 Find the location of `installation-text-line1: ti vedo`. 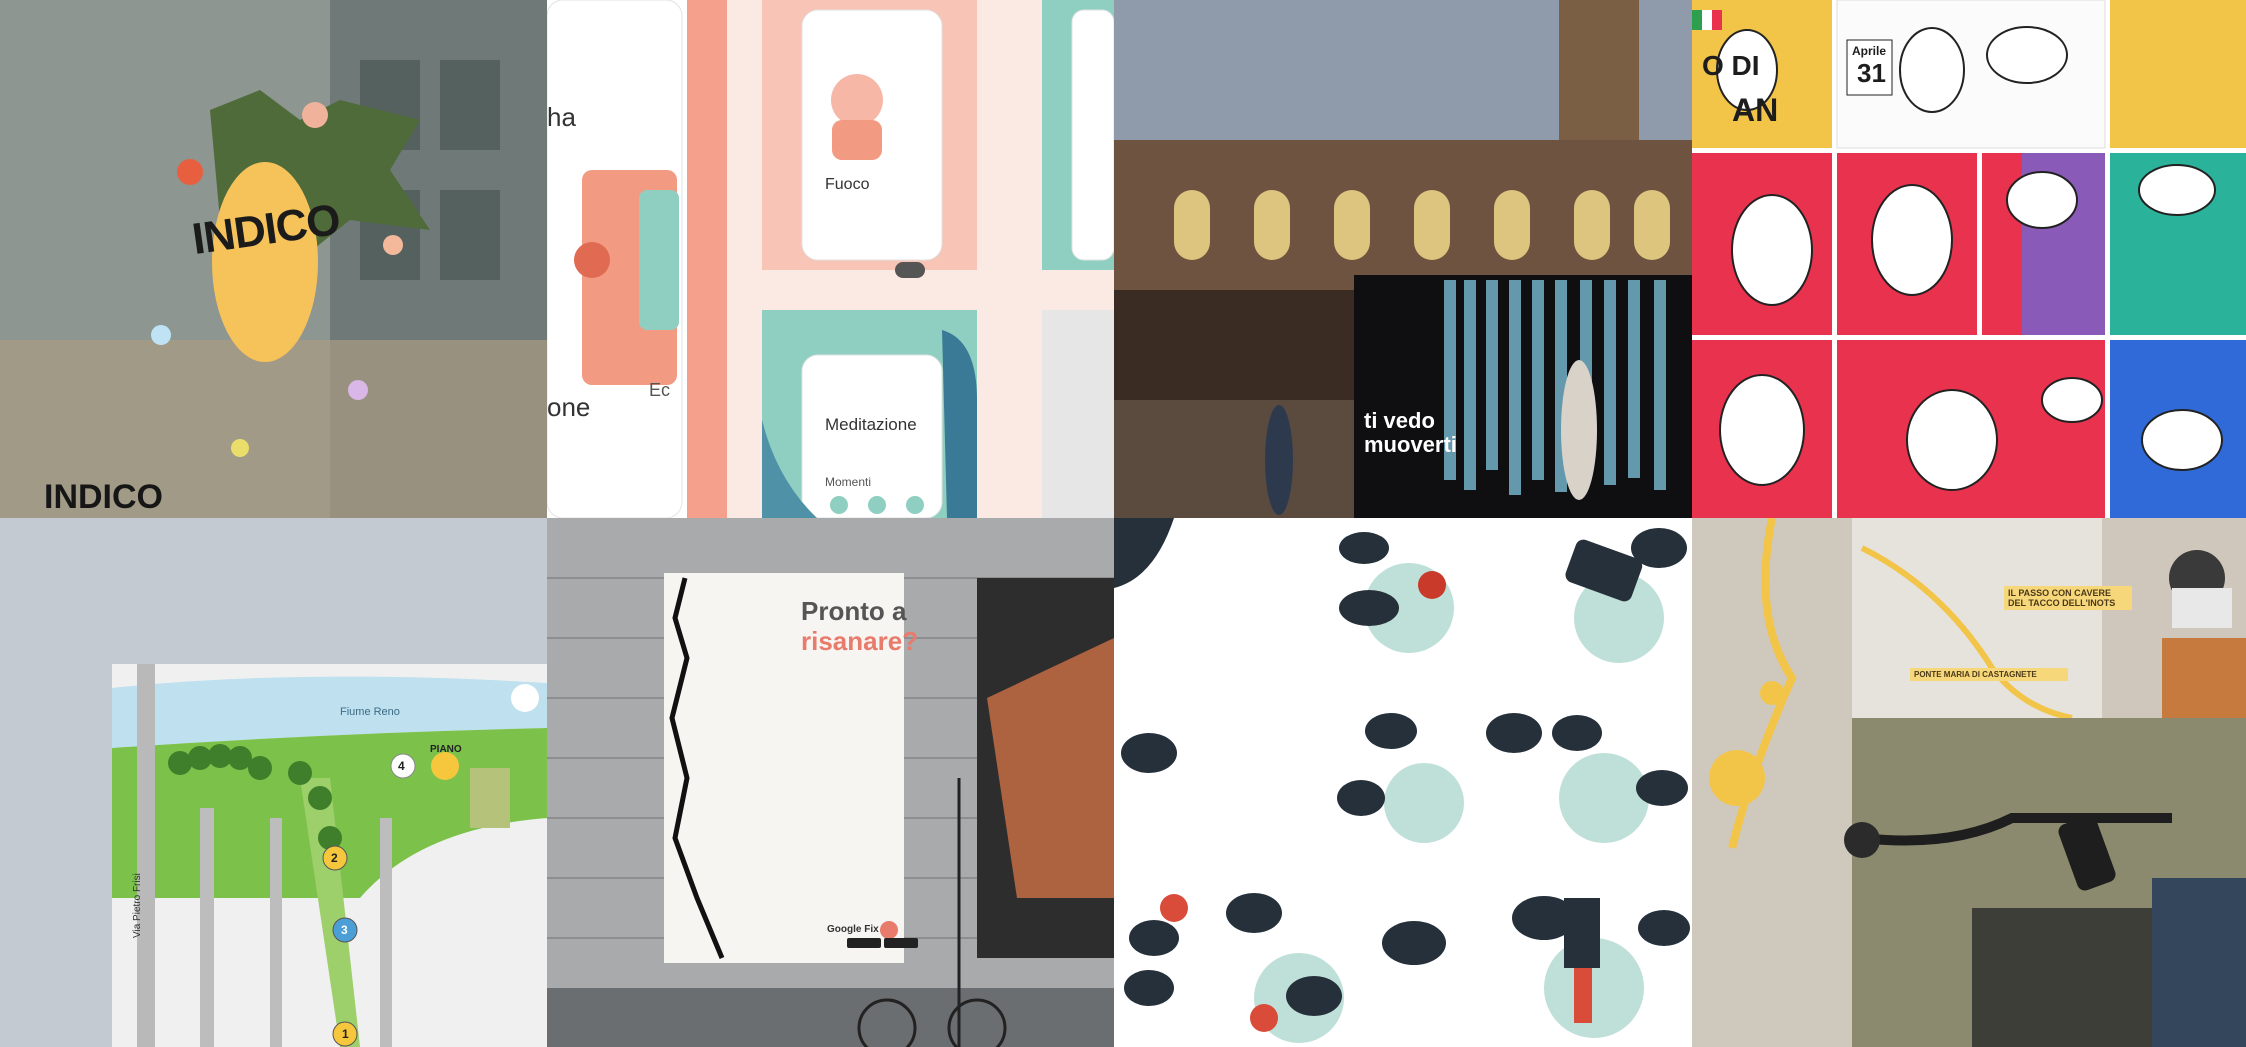

installation-text-line1: ti vedo is located at coordinates (1399, 420).